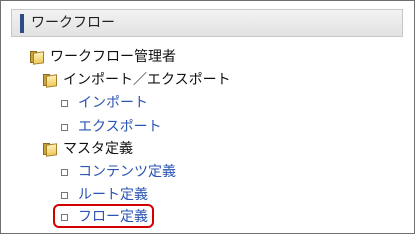 The image size is (415, 240). I want to click on tree-item-link: インポート, so click(113, 103).